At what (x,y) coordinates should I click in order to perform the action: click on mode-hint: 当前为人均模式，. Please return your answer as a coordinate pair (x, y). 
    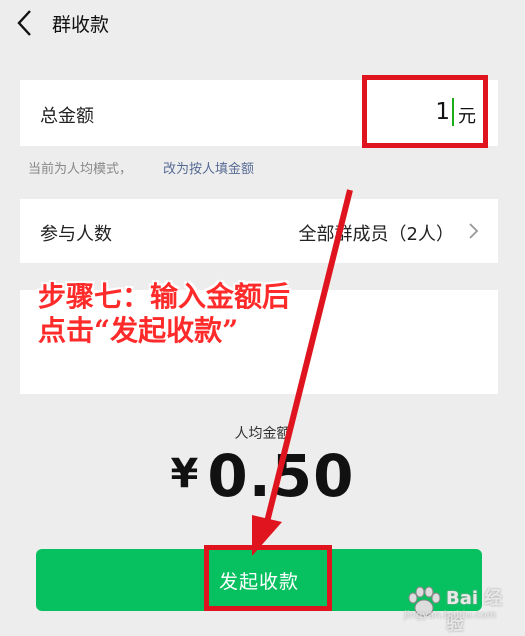
    Looking at the image, I should click on (80, 169).